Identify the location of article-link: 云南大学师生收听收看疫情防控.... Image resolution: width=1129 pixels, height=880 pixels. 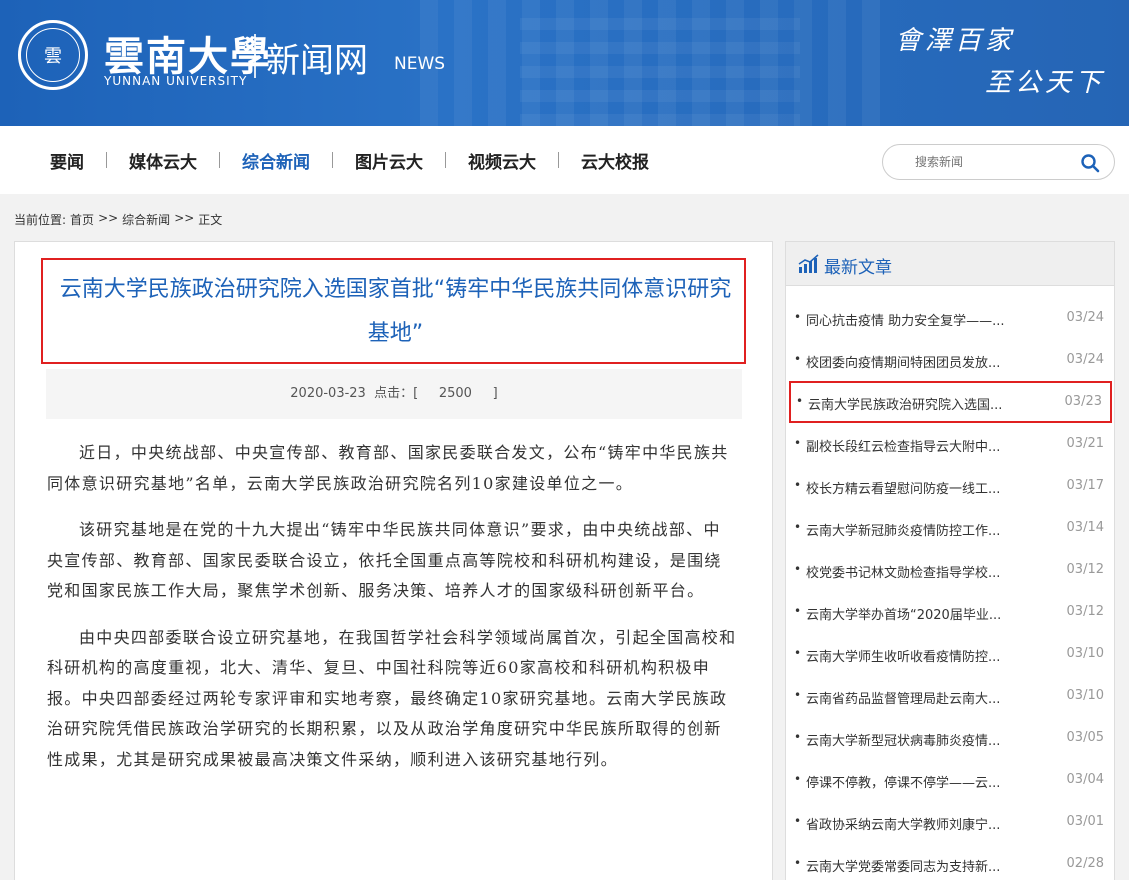
(916, 655).